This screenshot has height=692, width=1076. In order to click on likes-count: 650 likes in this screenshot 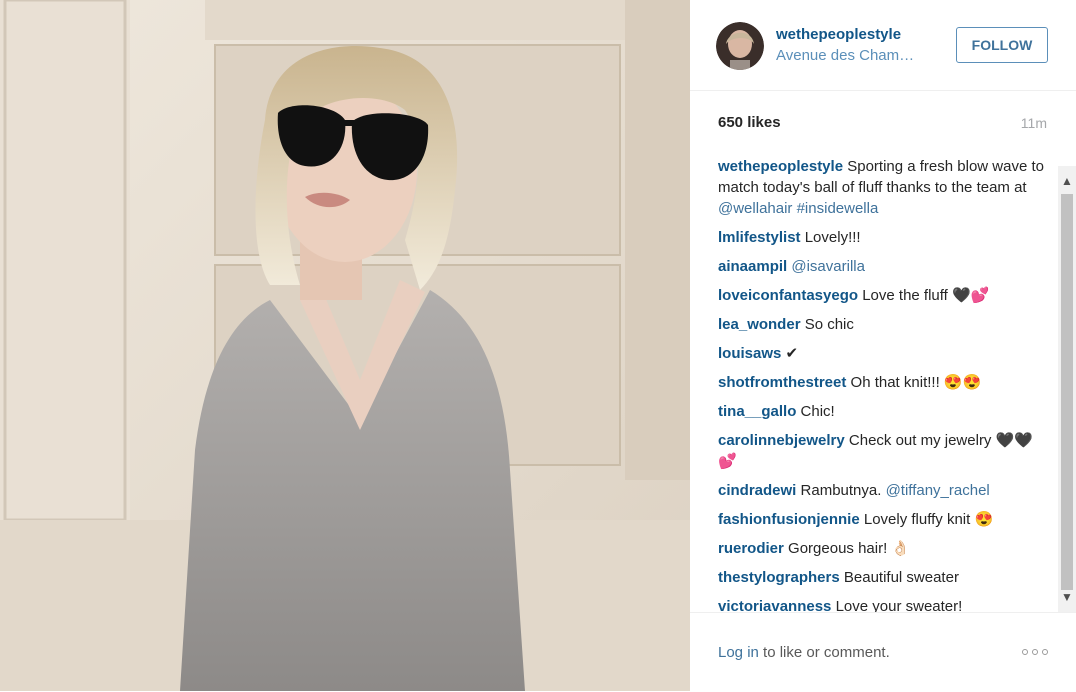, I will do `click(749, 122)`.